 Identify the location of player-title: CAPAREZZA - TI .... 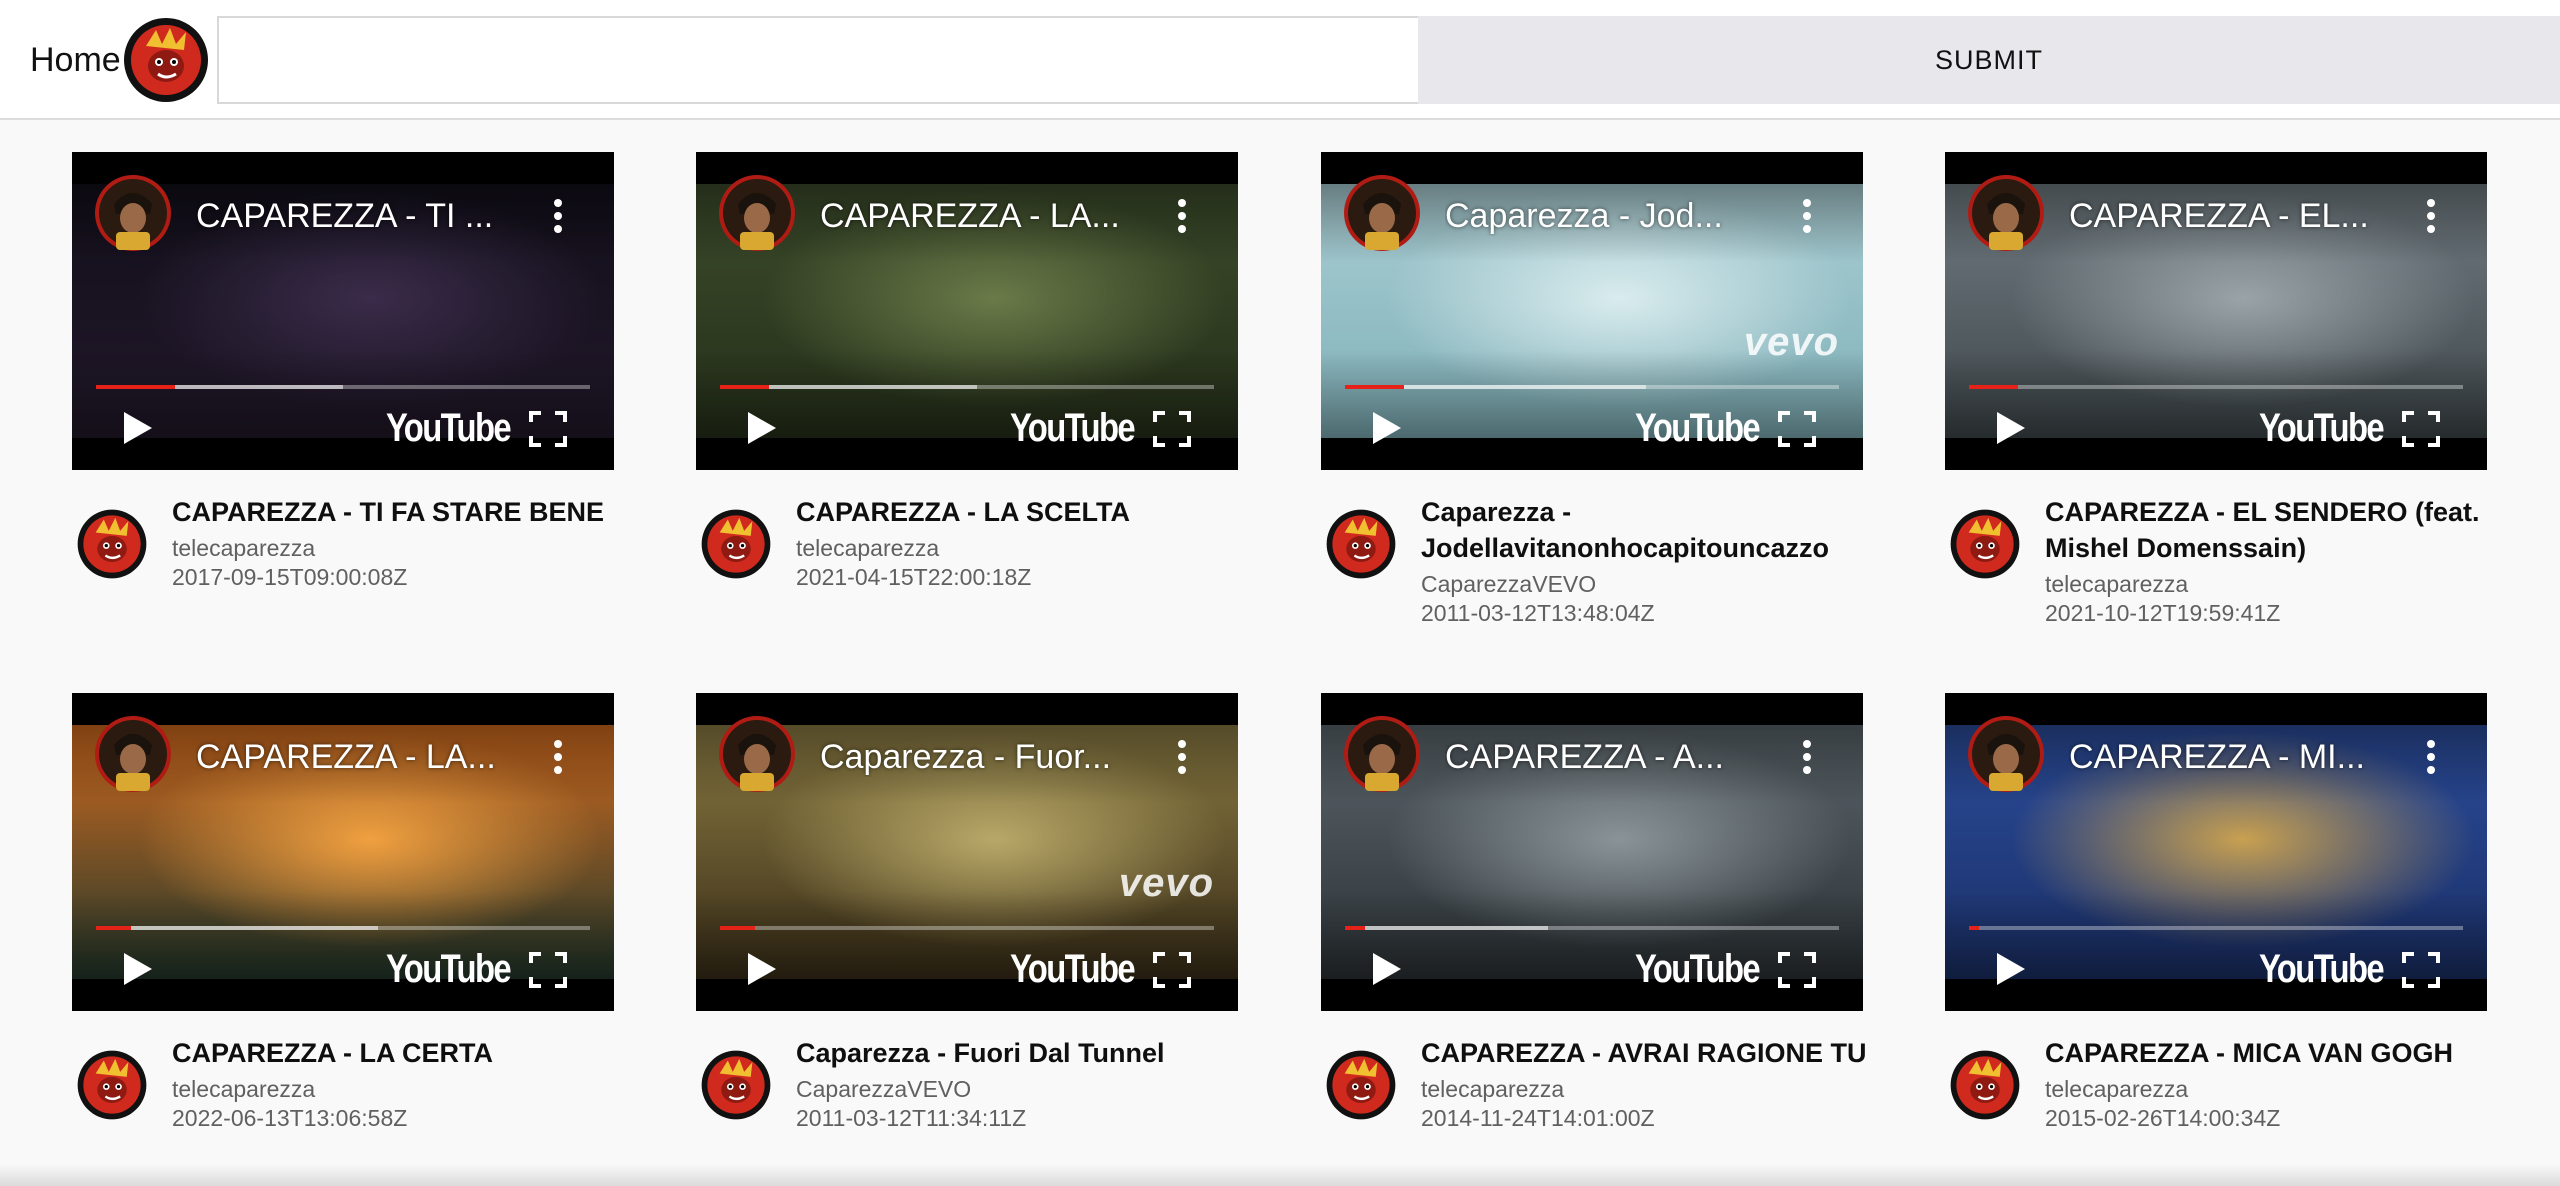
(366, 216).